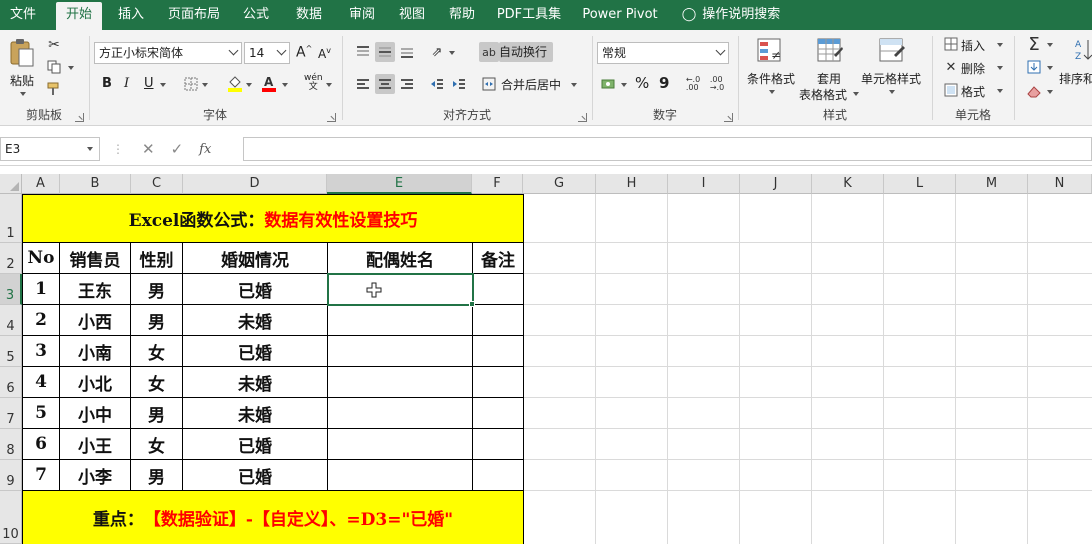  I want to click on fill-dropdown-icon, so click(1050, 68).